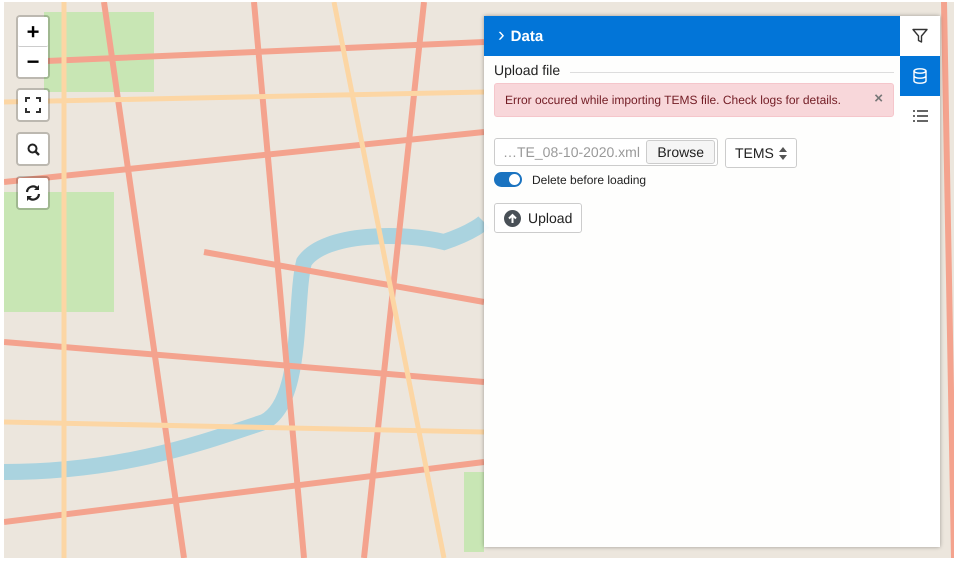 This screenshot has height=572, width=959. I want to click on toggle-label: Delete before loading, so click(589, 179).